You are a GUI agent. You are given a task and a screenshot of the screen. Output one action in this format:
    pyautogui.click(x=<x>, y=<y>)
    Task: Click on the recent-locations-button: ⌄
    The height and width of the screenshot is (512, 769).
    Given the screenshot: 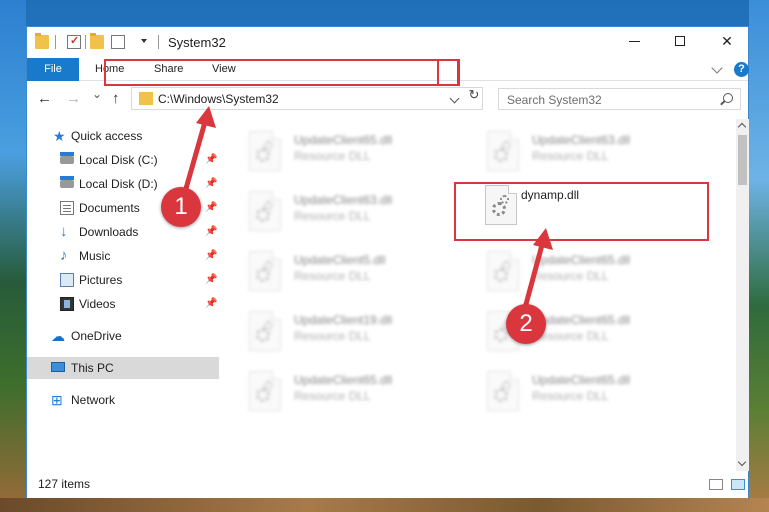 What is the action you would take?
    pyautogui.click(x=97, y=94)
    